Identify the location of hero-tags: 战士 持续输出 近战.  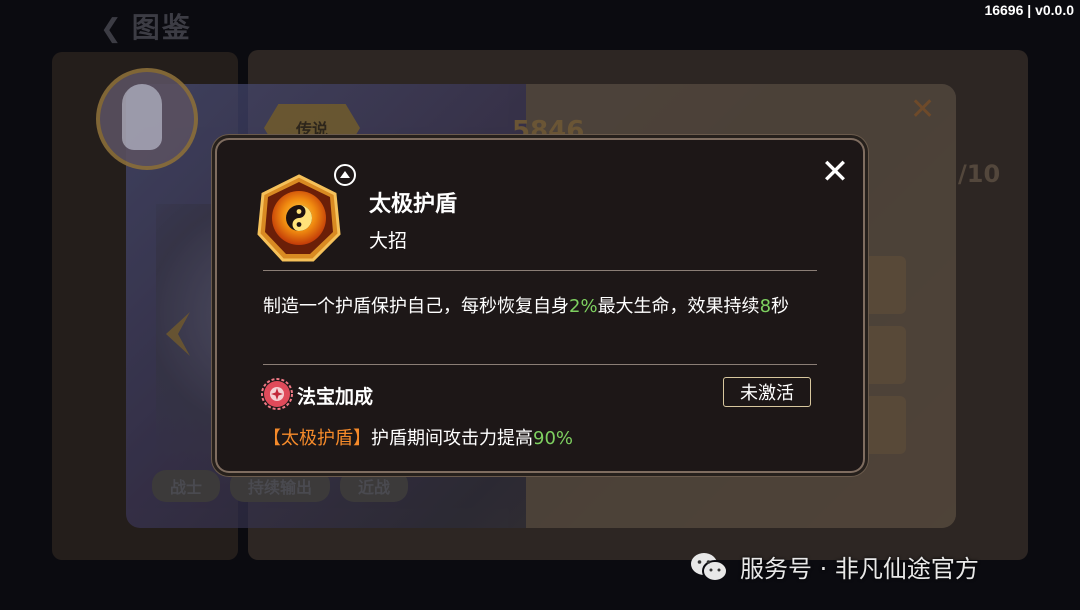
(280, 486).